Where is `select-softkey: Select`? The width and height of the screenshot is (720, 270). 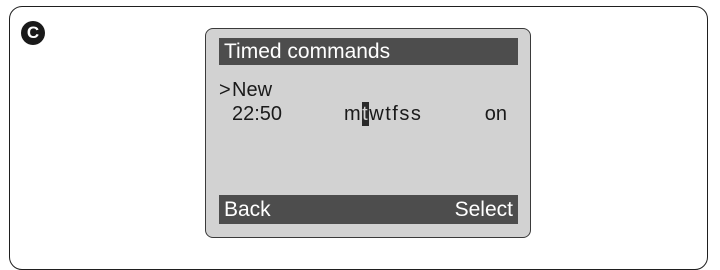
select-softkey: Select is located at coordinates (484, 209).